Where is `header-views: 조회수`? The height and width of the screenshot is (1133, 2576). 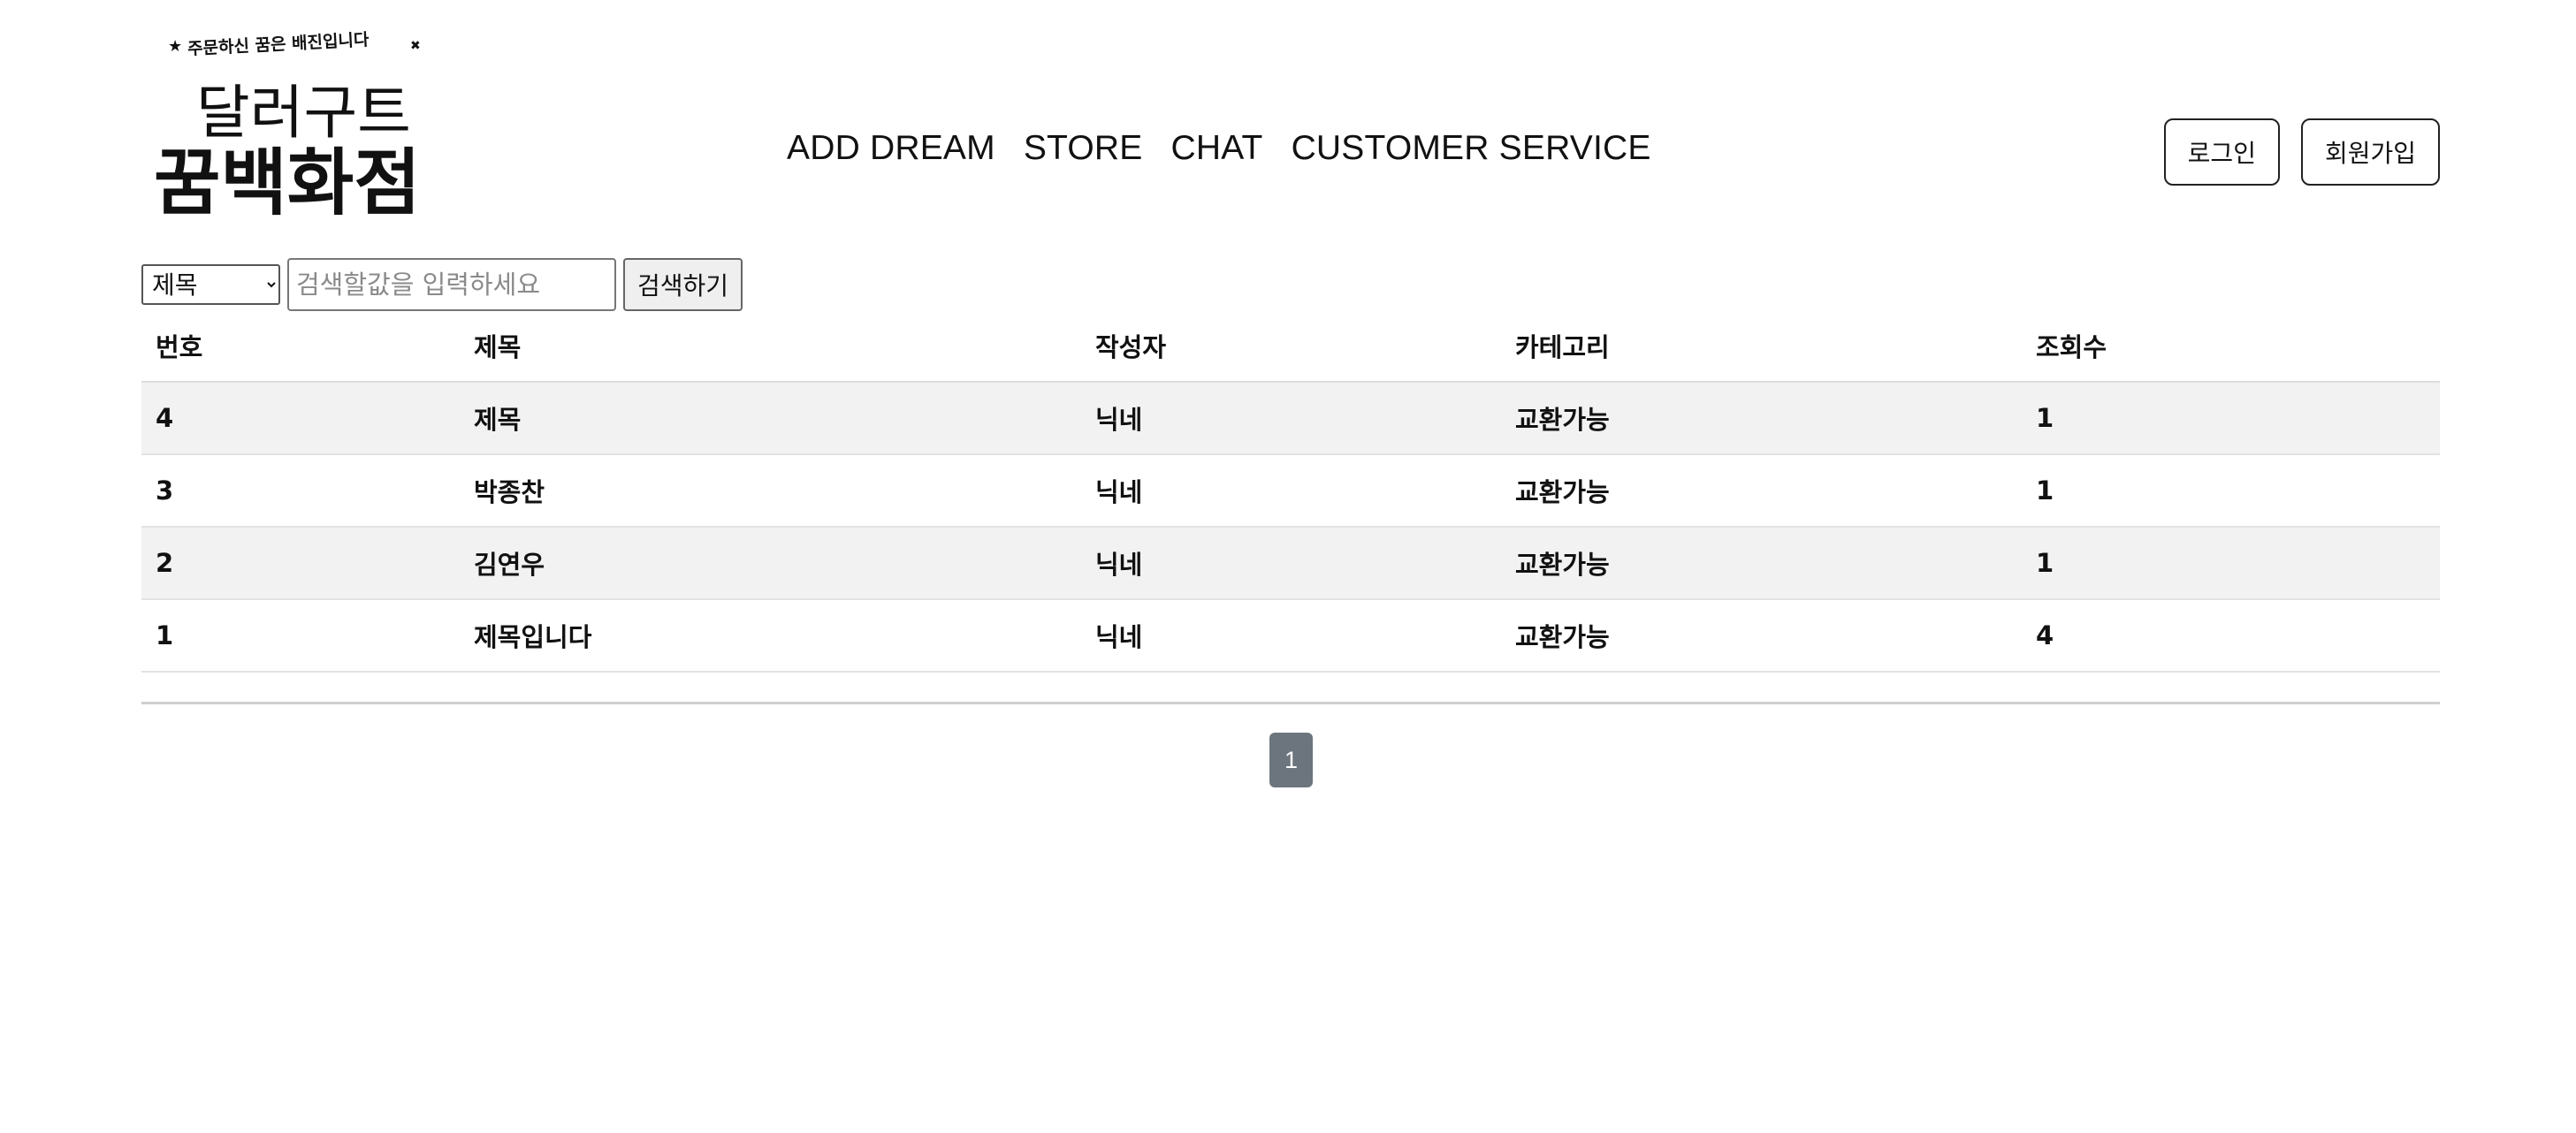
header-views: 조회수 is located at coordinates (2231, 346).